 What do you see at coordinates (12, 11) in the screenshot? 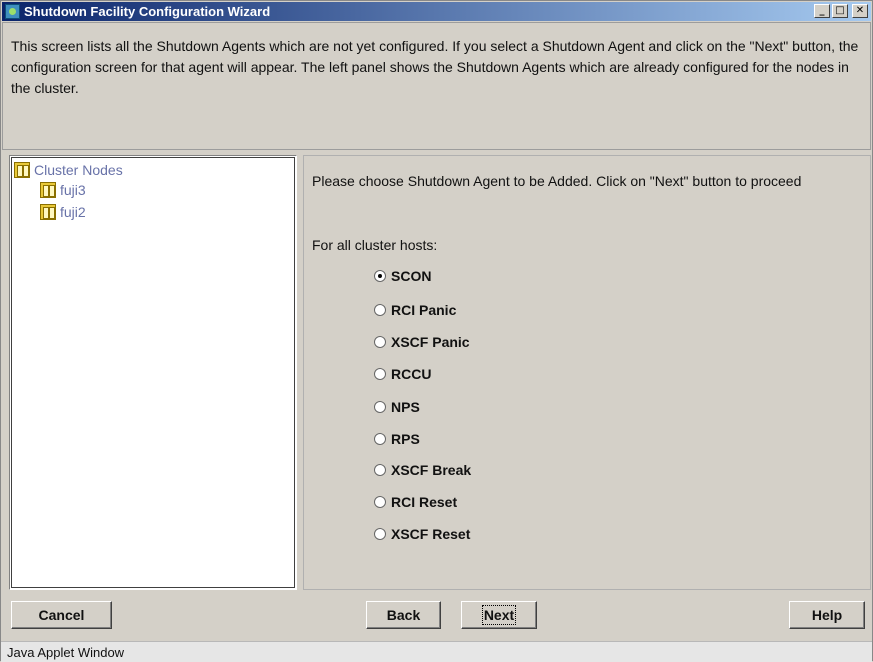
I see `app-icon` at bounding box center [12, 11].